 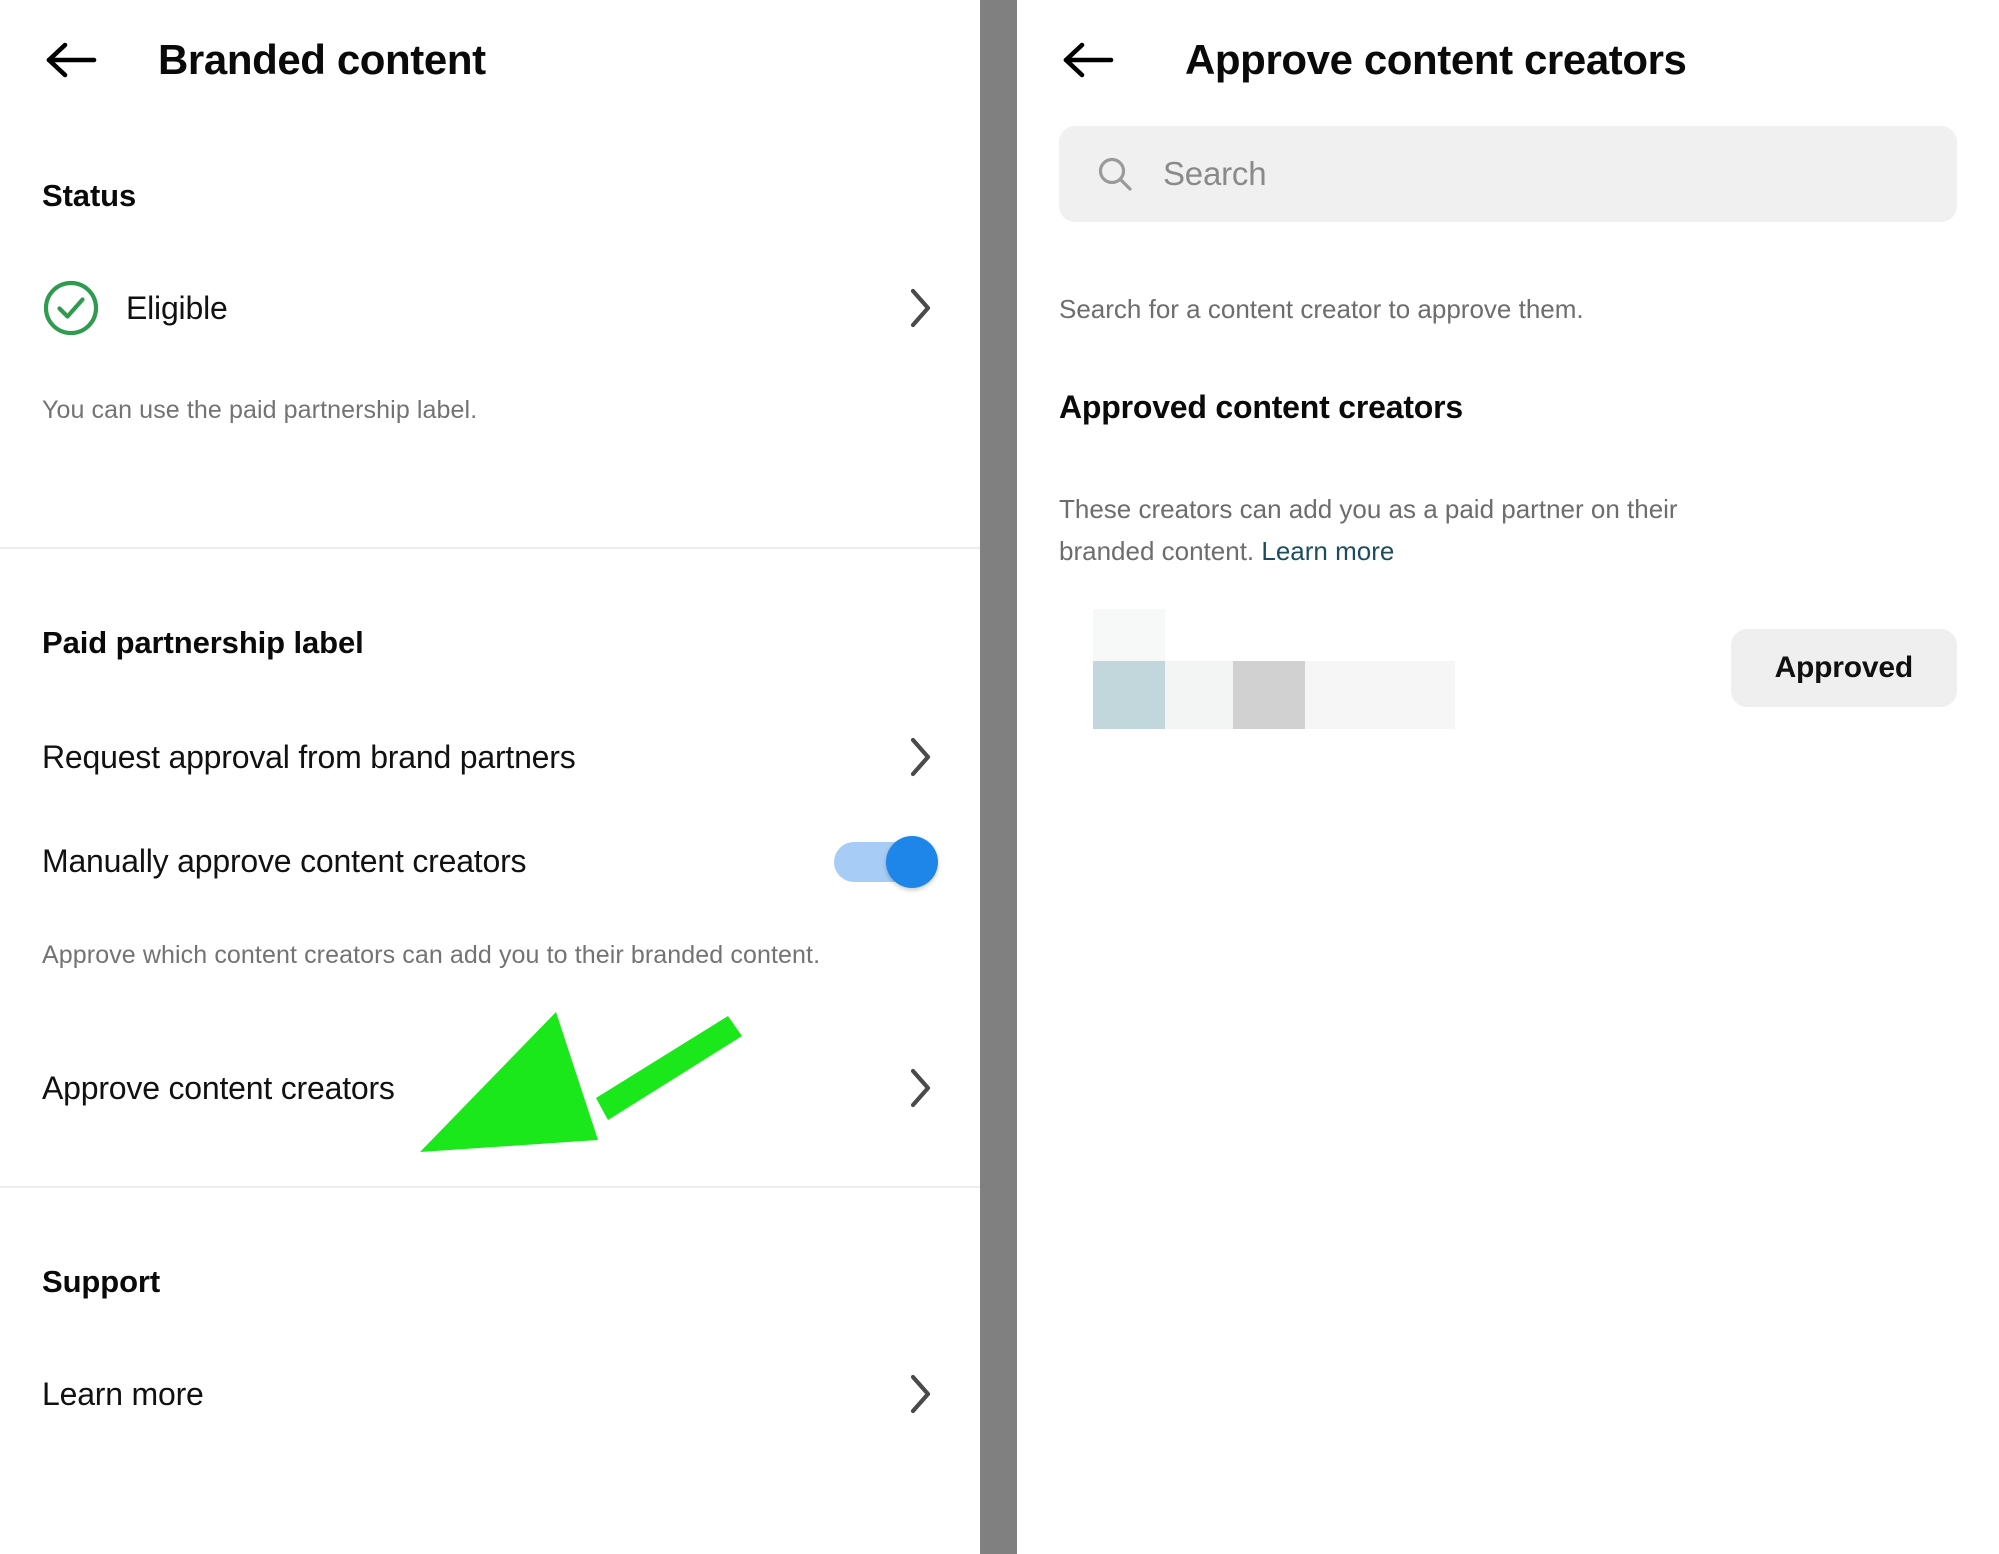 I want to click on row-approve-content-creators-label: Approve content creators, so click(x=218, y=1087).